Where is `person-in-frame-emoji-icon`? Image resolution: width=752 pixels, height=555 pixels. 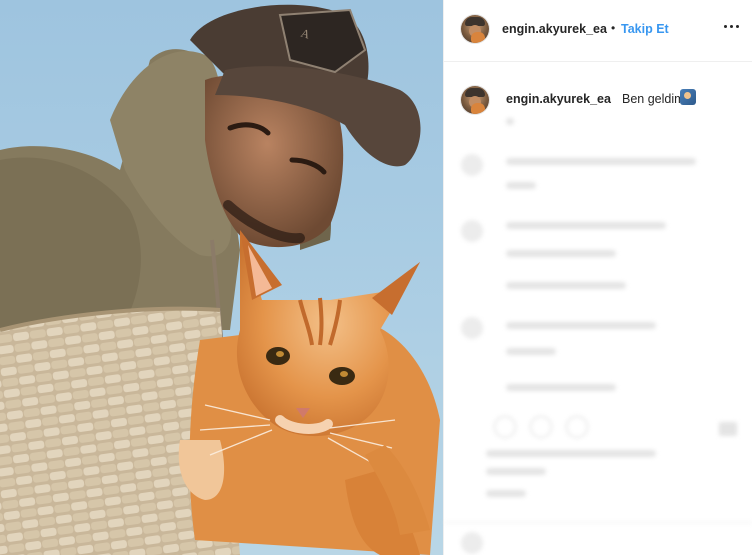
person-in-frame-emoji-icon is located at coordinates (688, 97).